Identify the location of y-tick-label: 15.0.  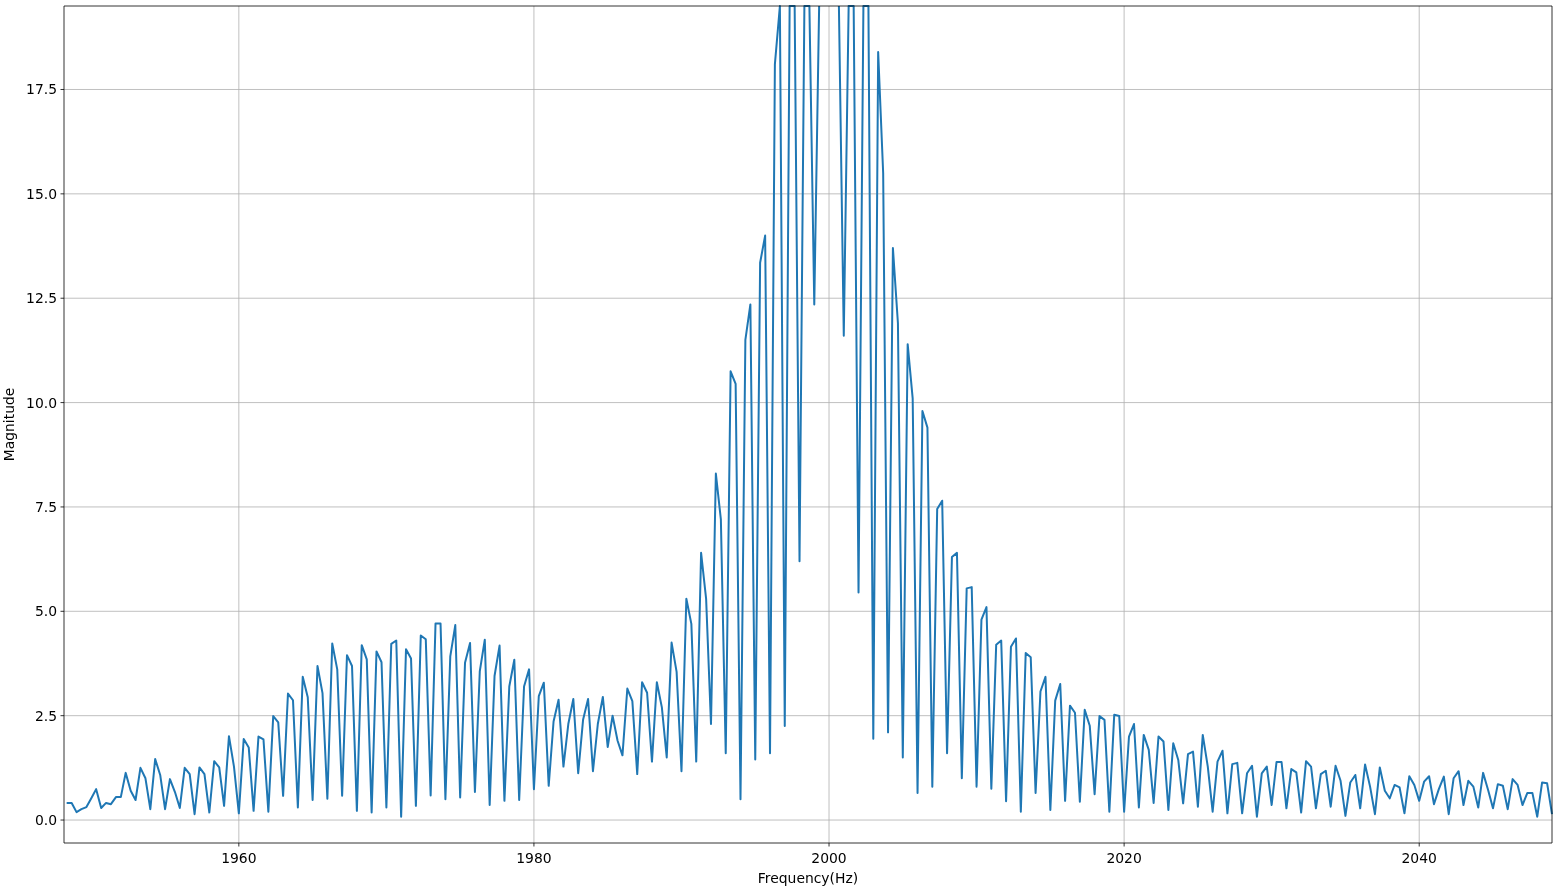
(41, 193).